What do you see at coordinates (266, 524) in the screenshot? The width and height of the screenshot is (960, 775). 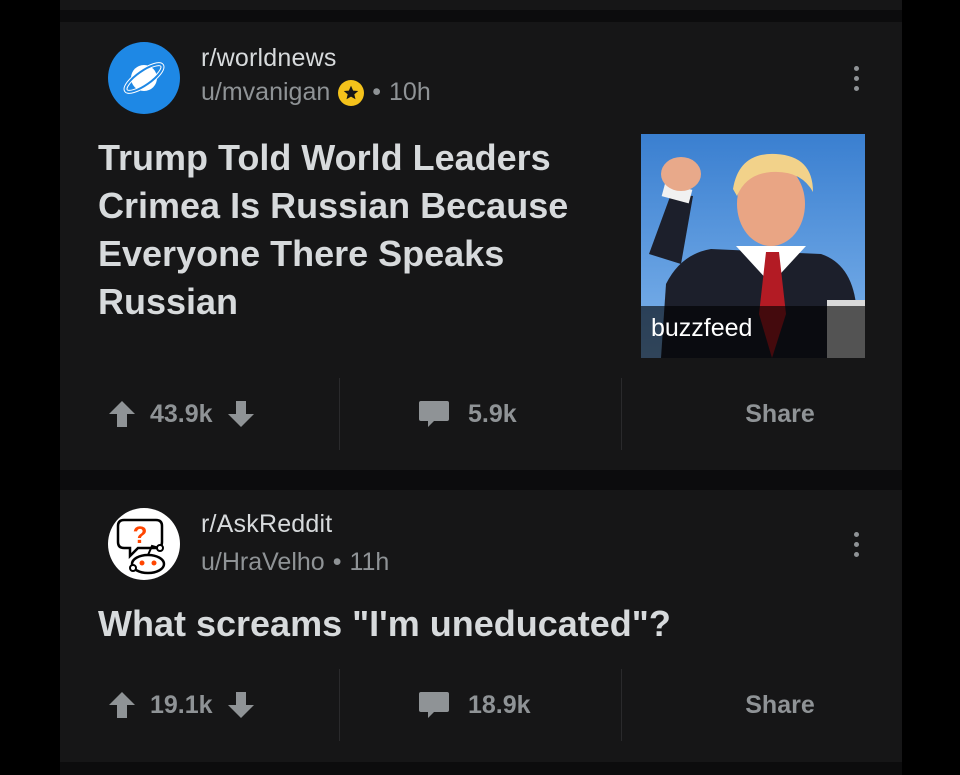 I see `subreddit-name: r/AskReddit` at bounding box center [266, 524].